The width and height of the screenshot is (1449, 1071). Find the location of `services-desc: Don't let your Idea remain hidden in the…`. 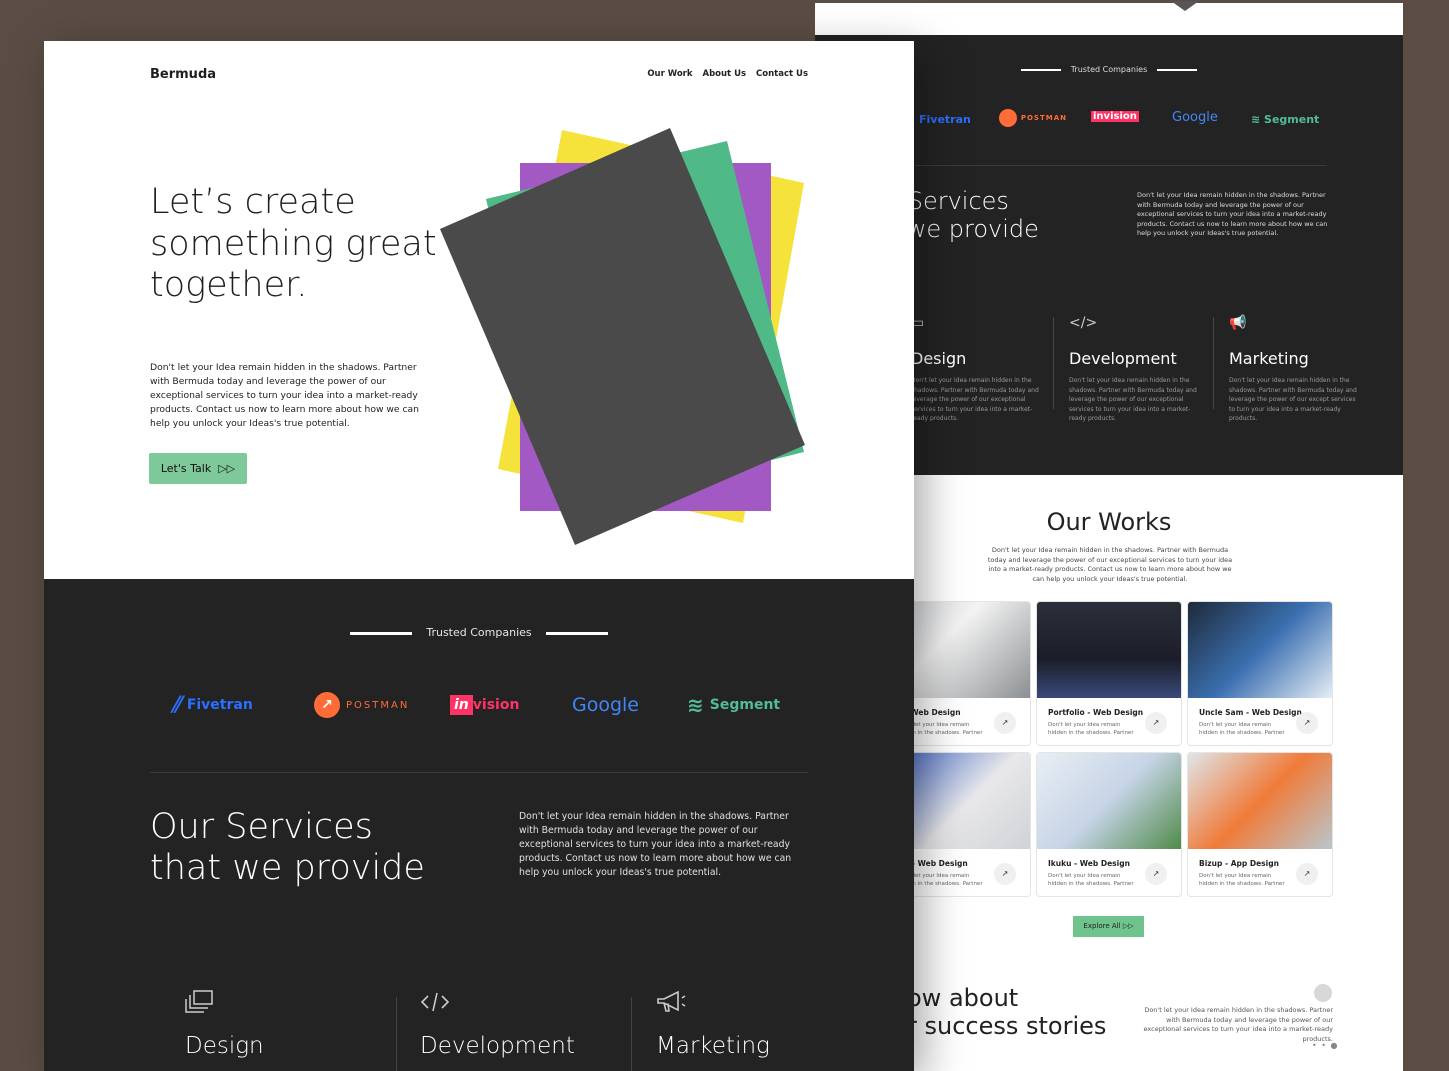

services-desc: Don't let your Idea remain hidden in the… is located at coordinates (655, 844).